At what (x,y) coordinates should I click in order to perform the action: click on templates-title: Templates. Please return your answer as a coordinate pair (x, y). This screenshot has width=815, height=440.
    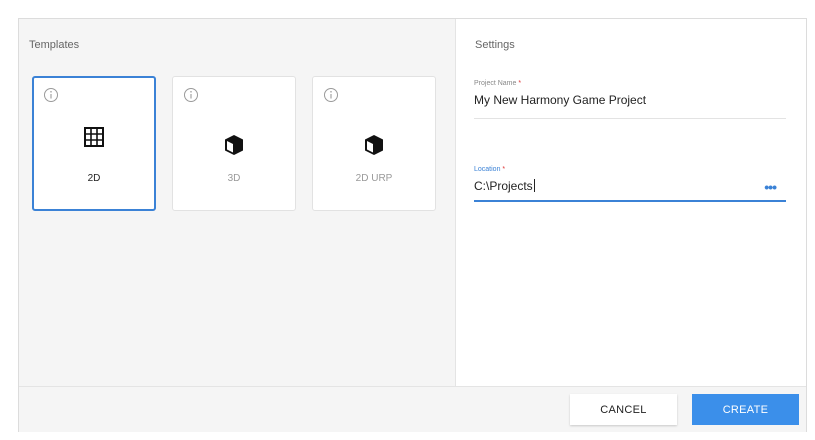
    Looking at the image, I should click on (54, 45).